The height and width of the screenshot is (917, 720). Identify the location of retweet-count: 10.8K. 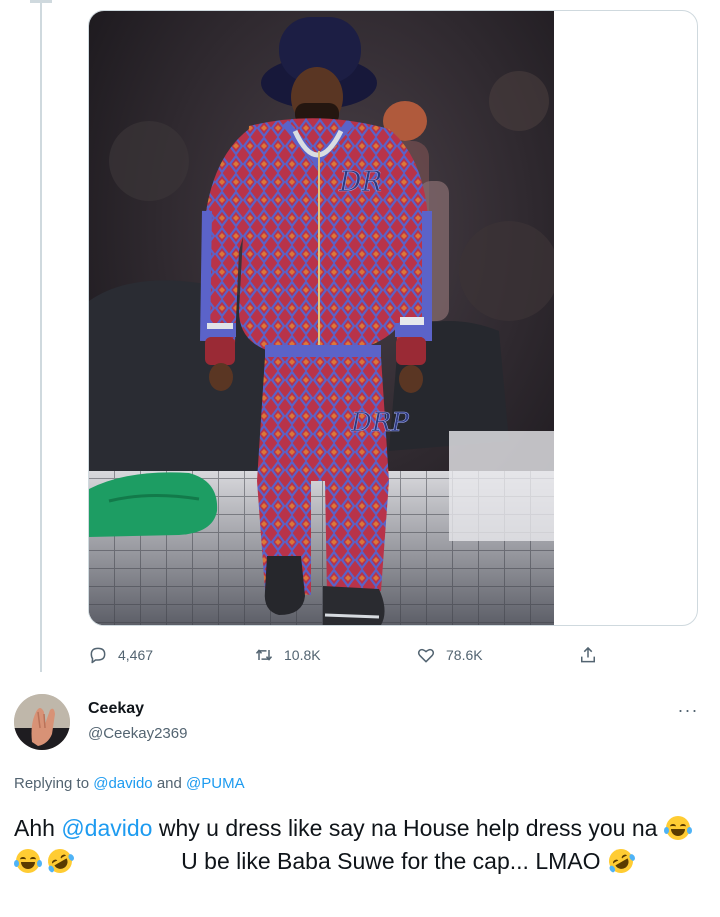
(302, 655).